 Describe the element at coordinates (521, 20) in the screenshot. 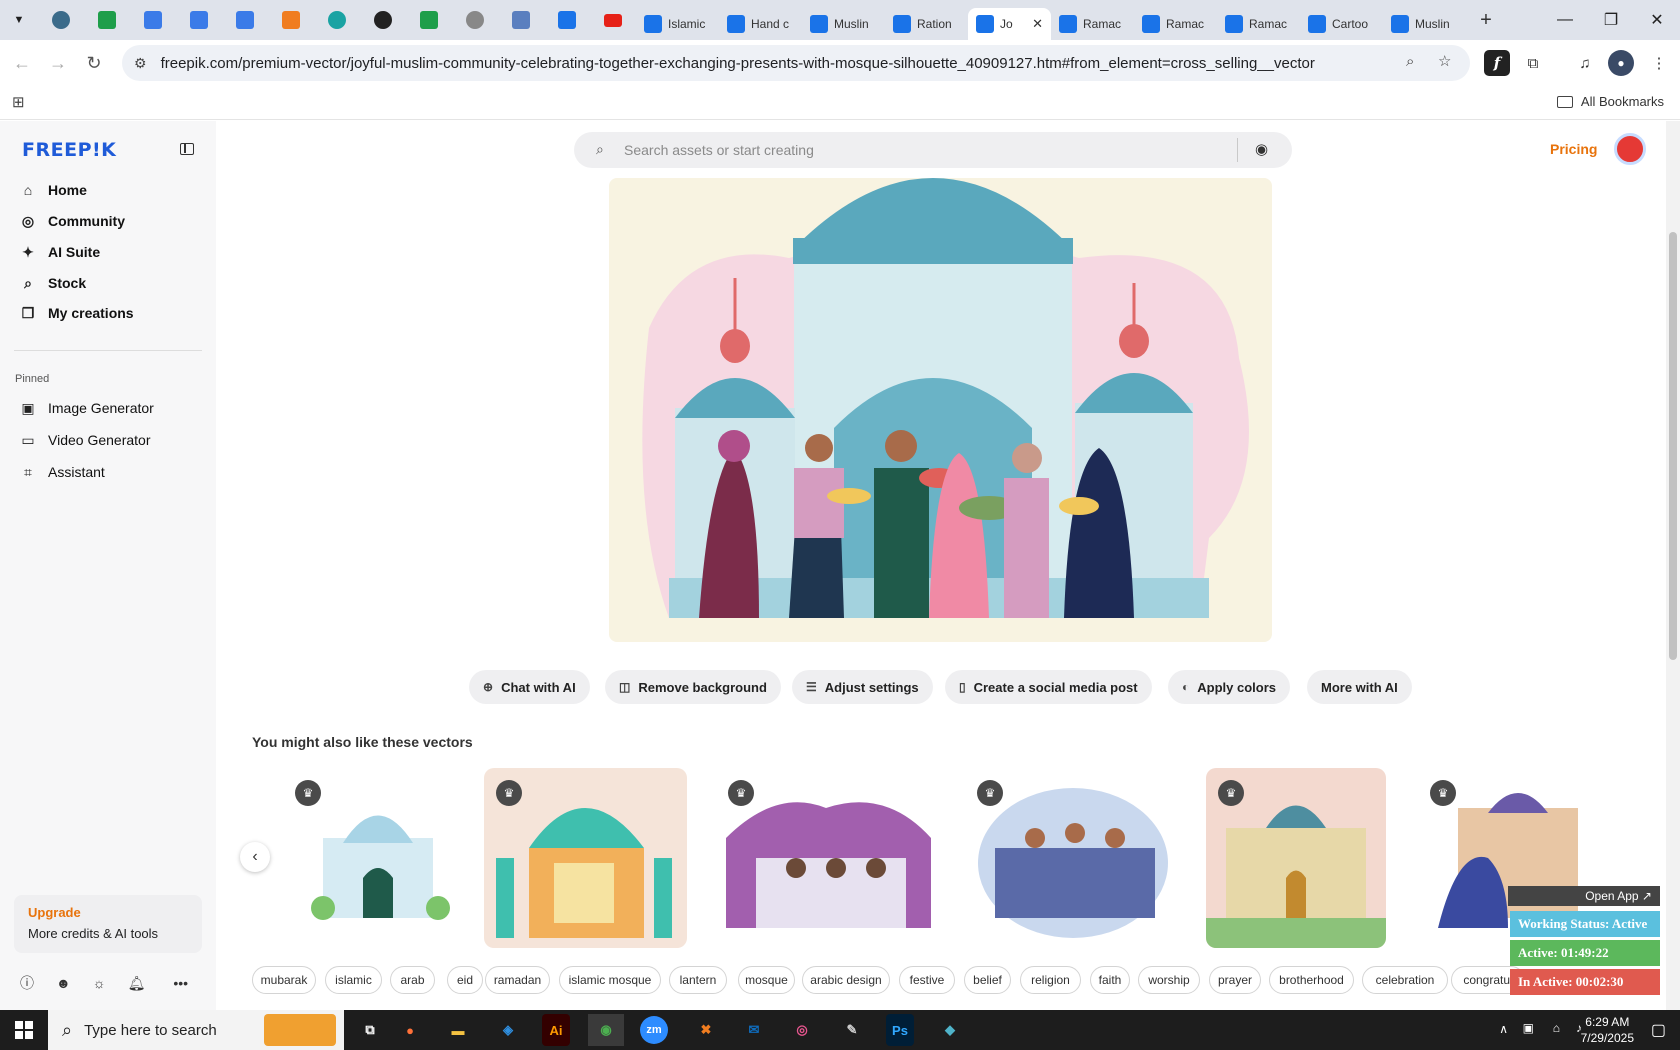

I see `pinned-tab-qr` at that location.